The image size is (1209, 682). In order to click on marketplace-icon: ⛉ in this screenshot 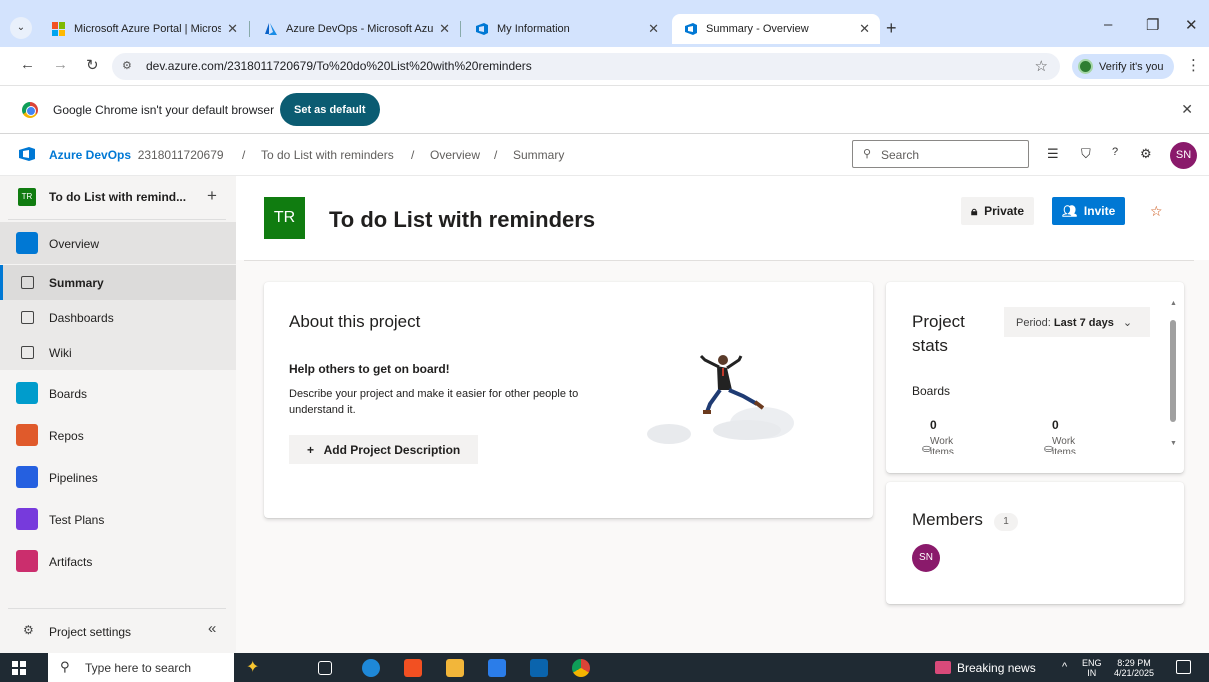, I will do `click(1086, 154)`.